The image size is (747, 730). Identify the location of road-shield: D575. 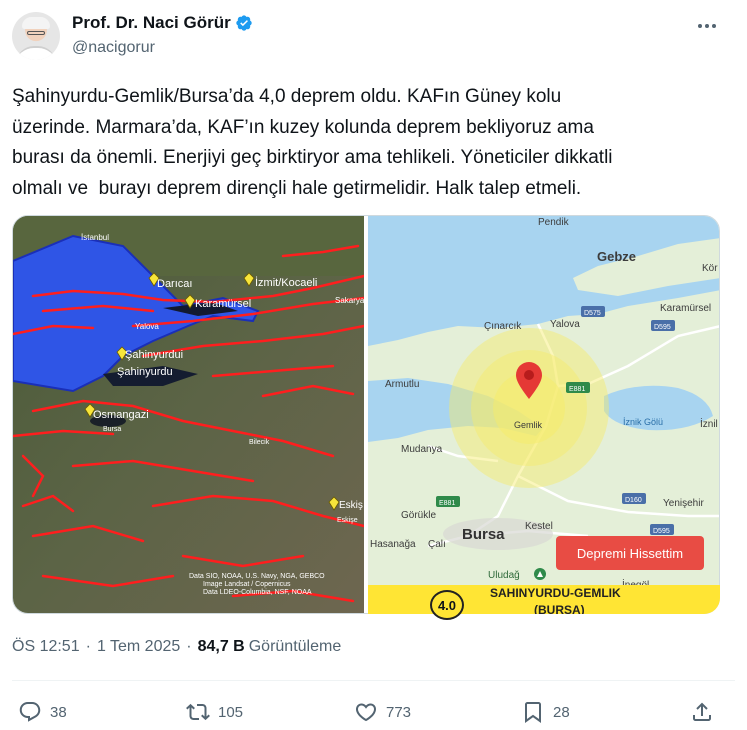
(592, 313).